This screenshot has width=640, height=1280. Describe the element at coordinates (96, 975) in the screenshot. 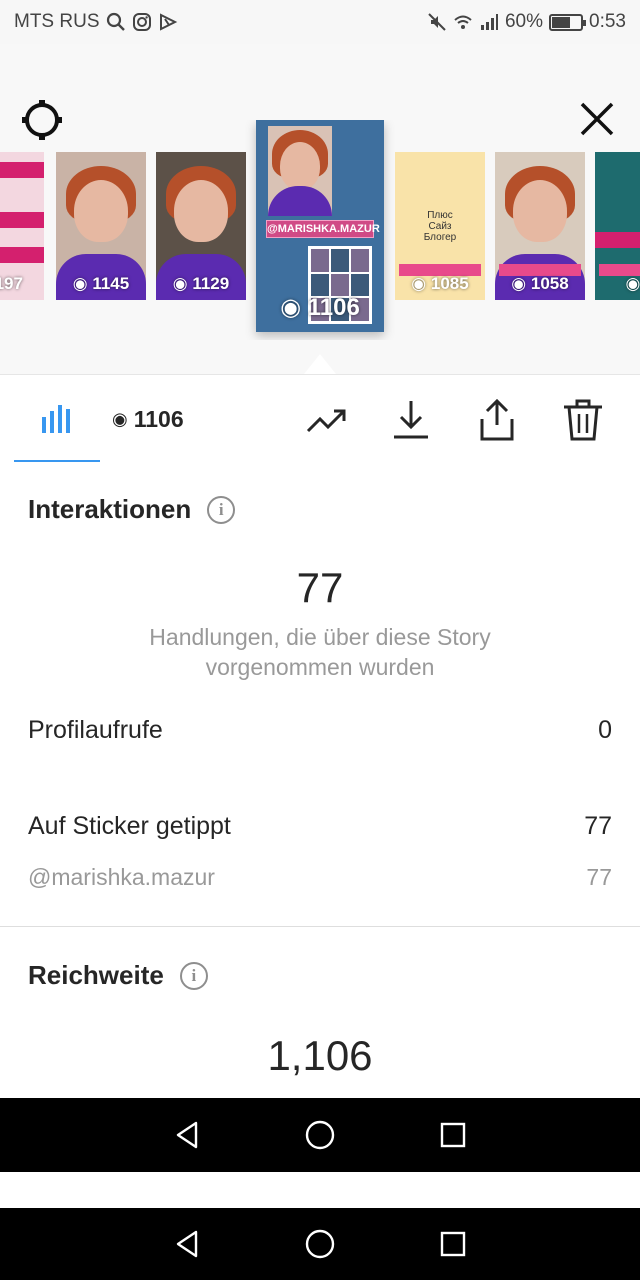

I see `section-title: Reichweite` at that location.